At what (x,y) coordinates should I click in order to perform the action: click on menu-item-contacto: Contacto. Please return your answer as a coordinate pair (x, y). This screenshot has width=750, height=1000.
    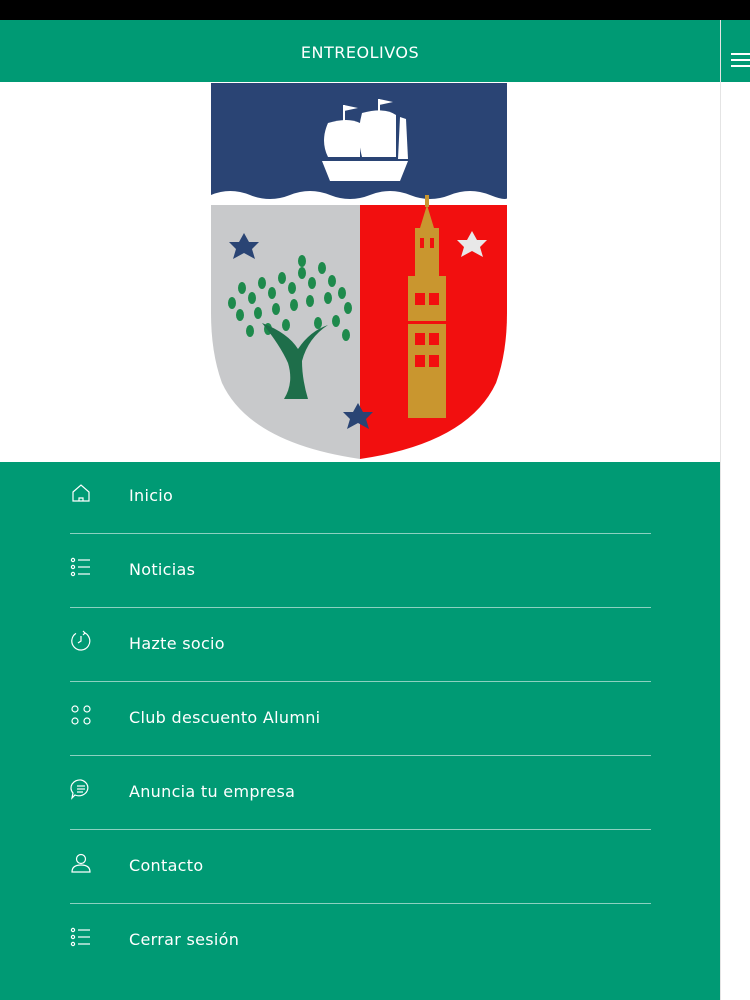
    Looking at the image, I should click on (360, 867).